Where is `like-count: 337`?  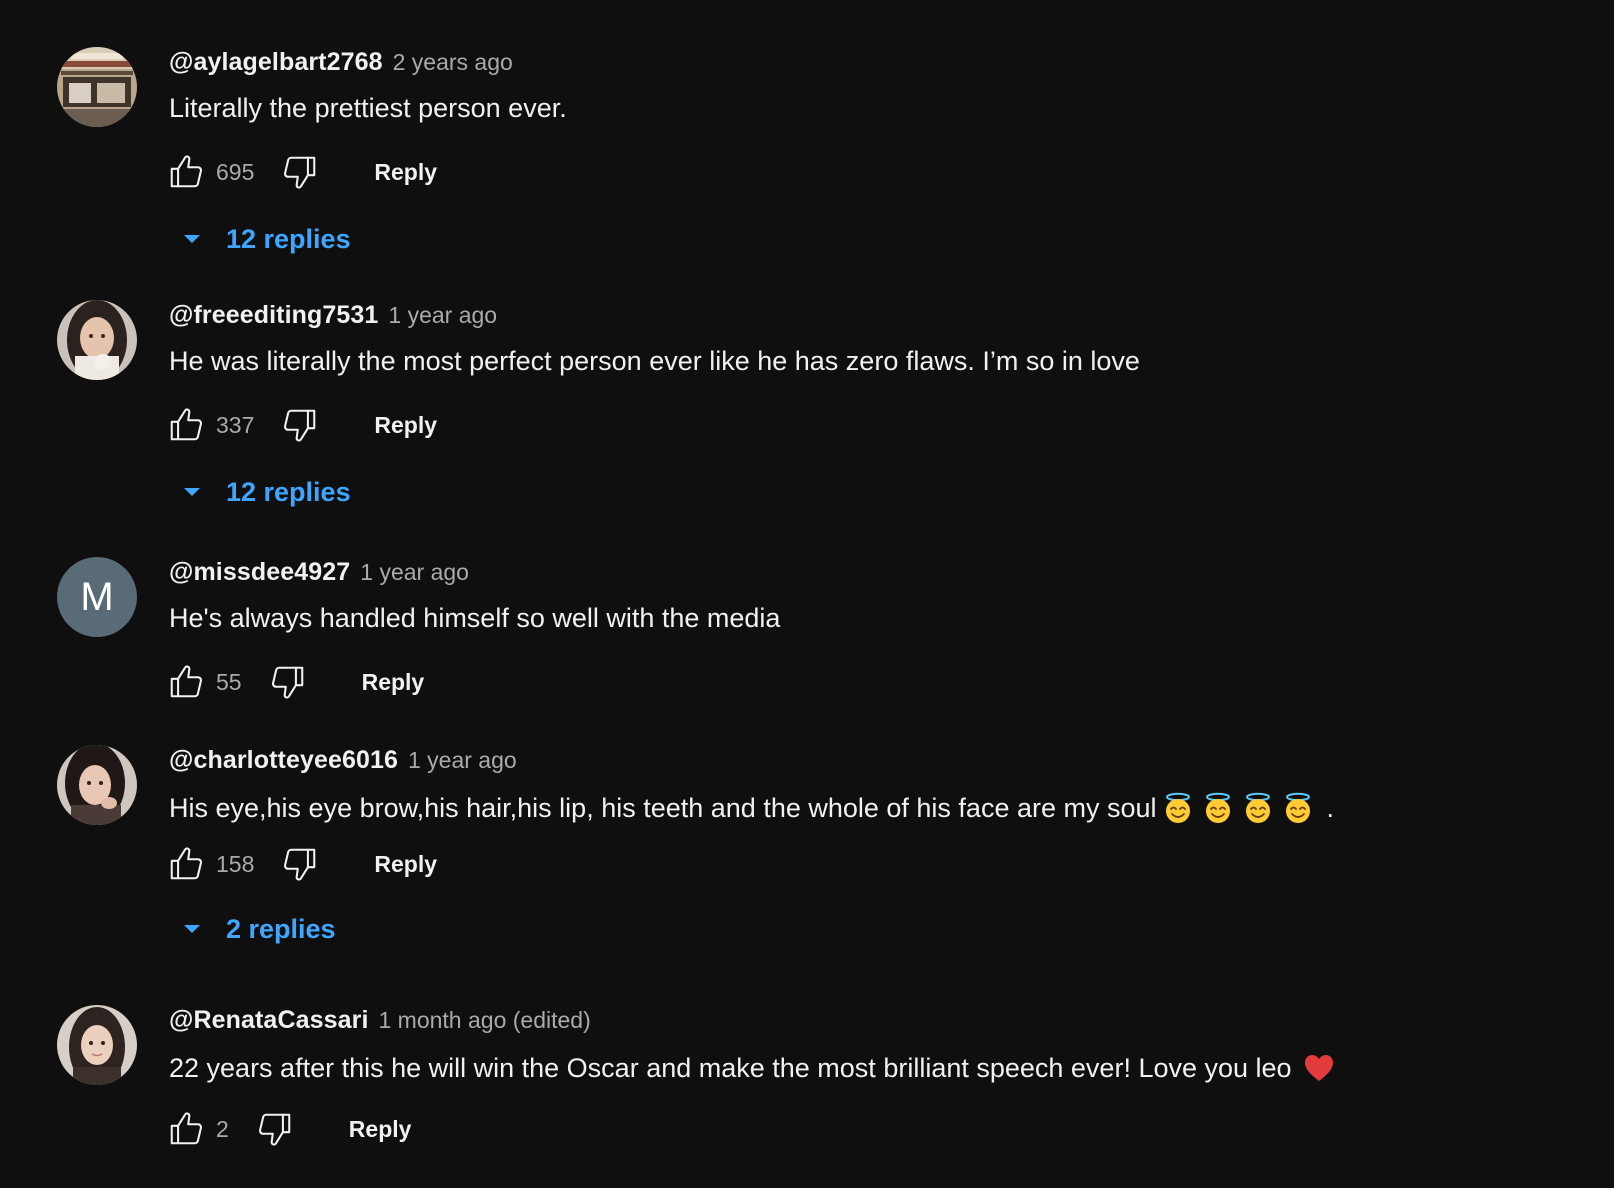 like-count: 337 is located at coordinates (235, 424).